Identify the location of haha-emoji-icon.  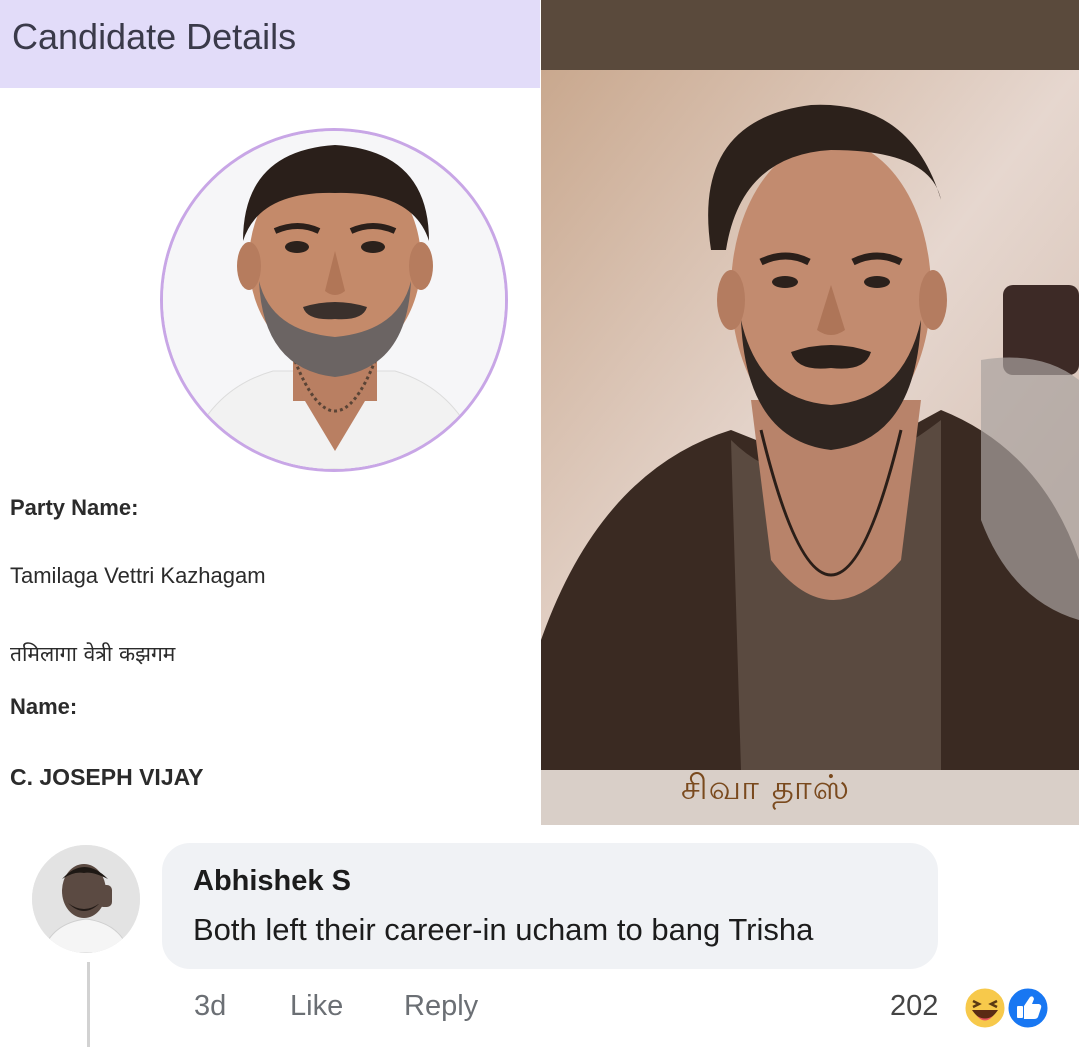
(985, 1008).